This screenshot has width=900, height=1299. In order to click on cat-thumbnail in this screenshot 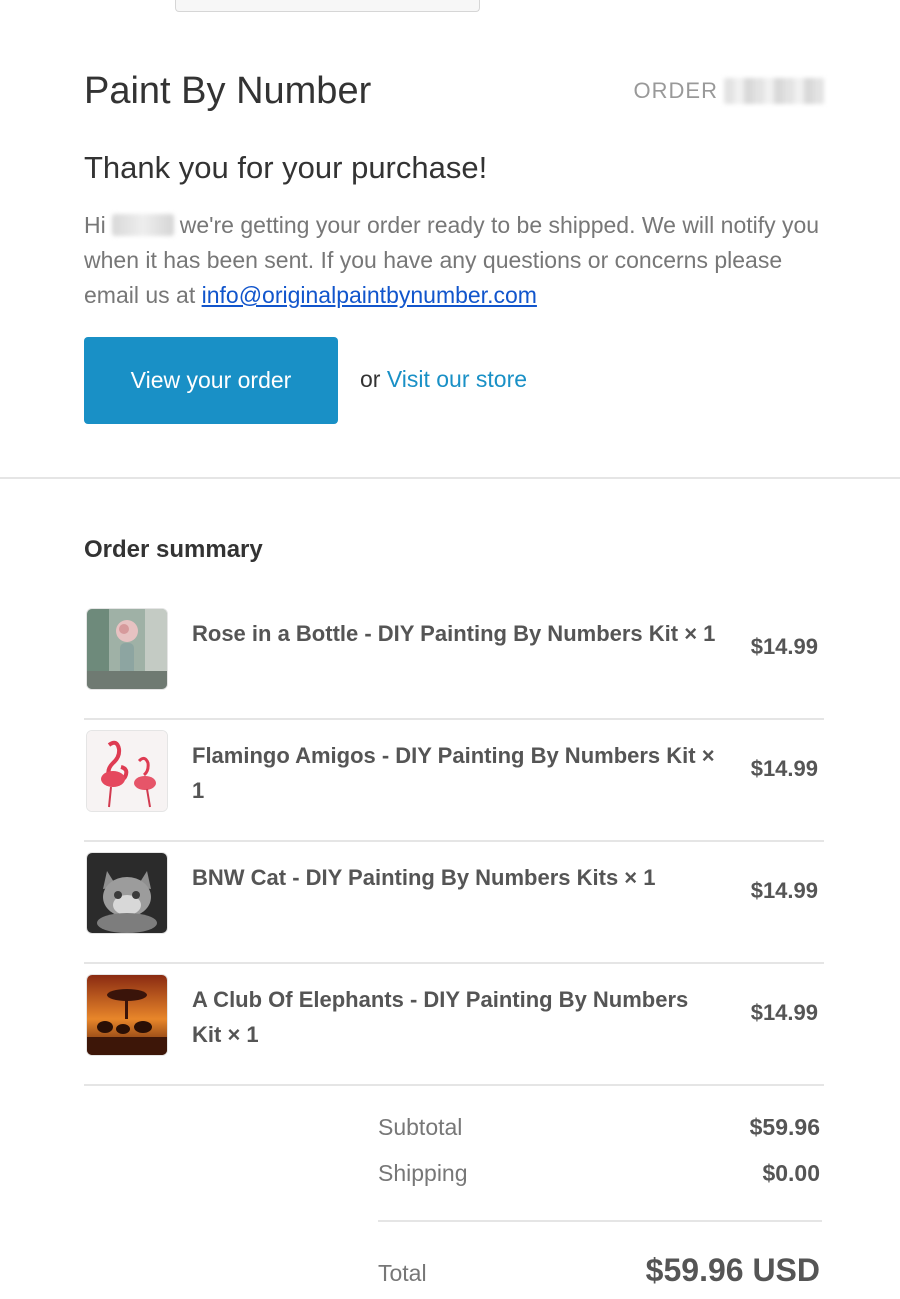, I will do `click(127, 893)`.